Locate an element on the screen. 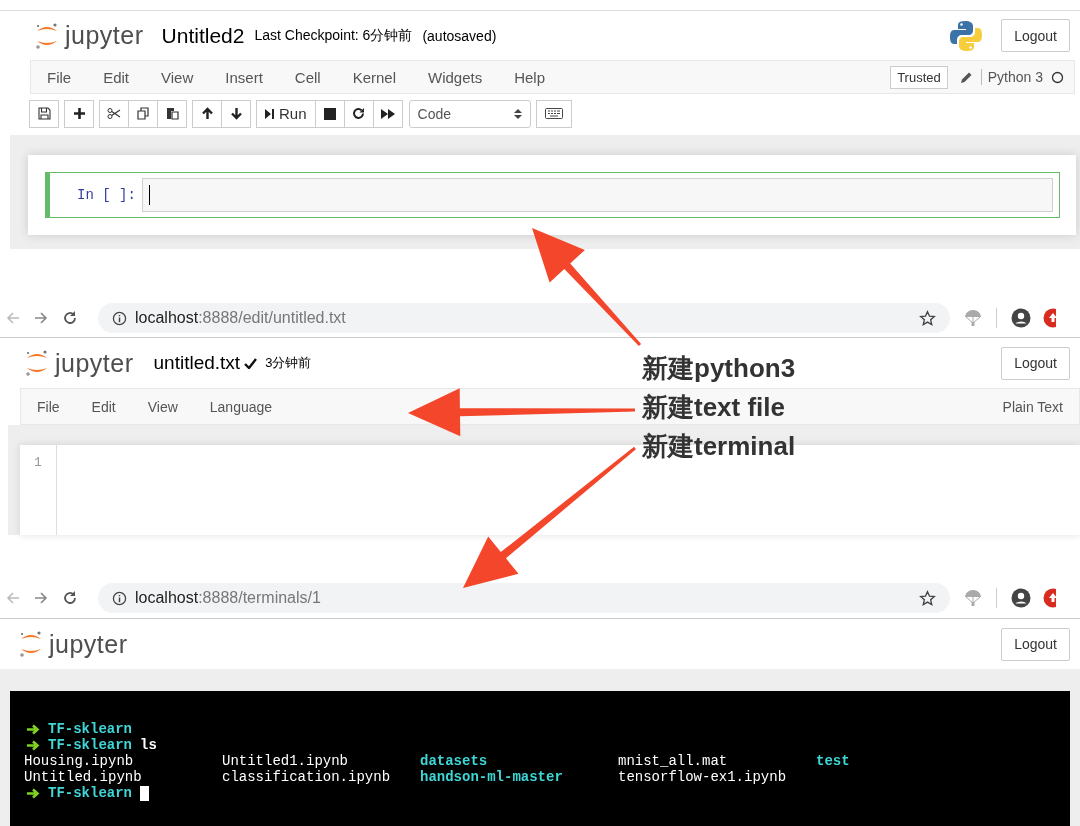 This screenshot has height=826, width=1080. trusted-indicator: Trusted is located at coordinates (919, 77).